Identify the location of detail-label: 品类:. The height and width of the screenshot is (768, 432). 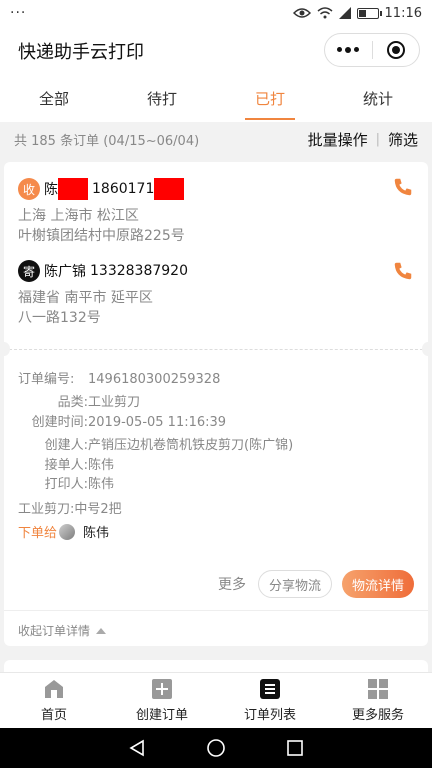
(72, 402).